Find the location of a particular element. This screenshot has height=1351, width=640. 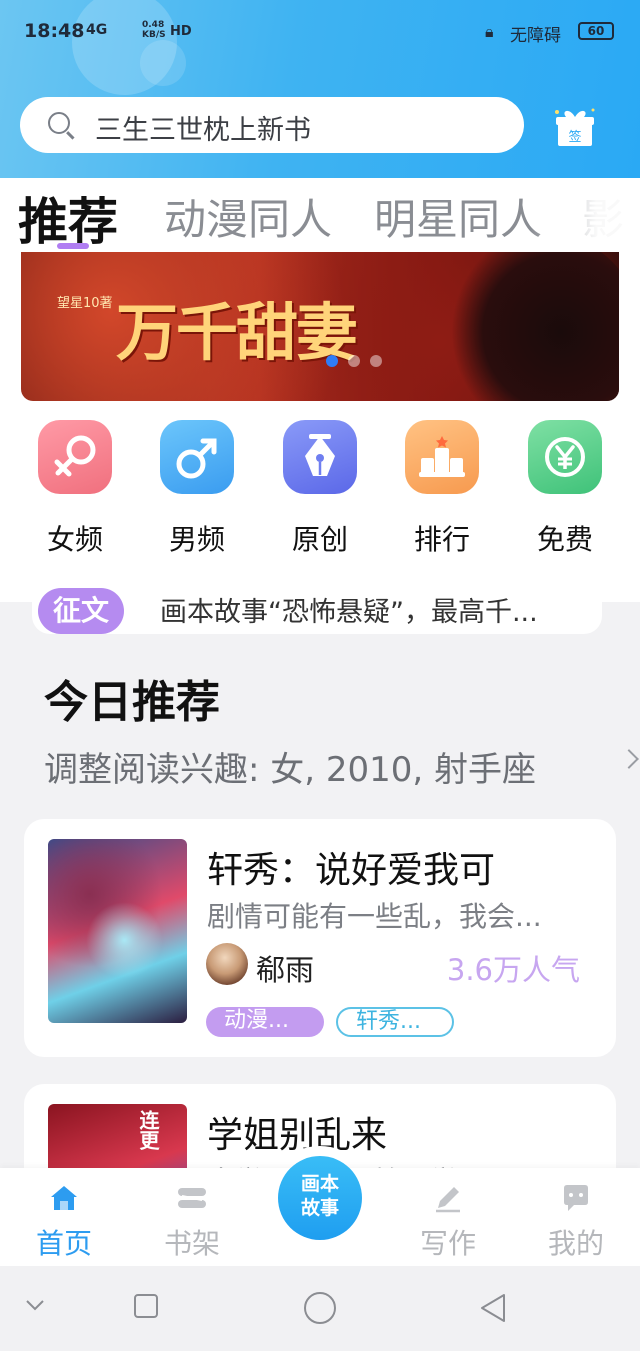

nav-label: 书架 is located at coordinates (191, 1243).